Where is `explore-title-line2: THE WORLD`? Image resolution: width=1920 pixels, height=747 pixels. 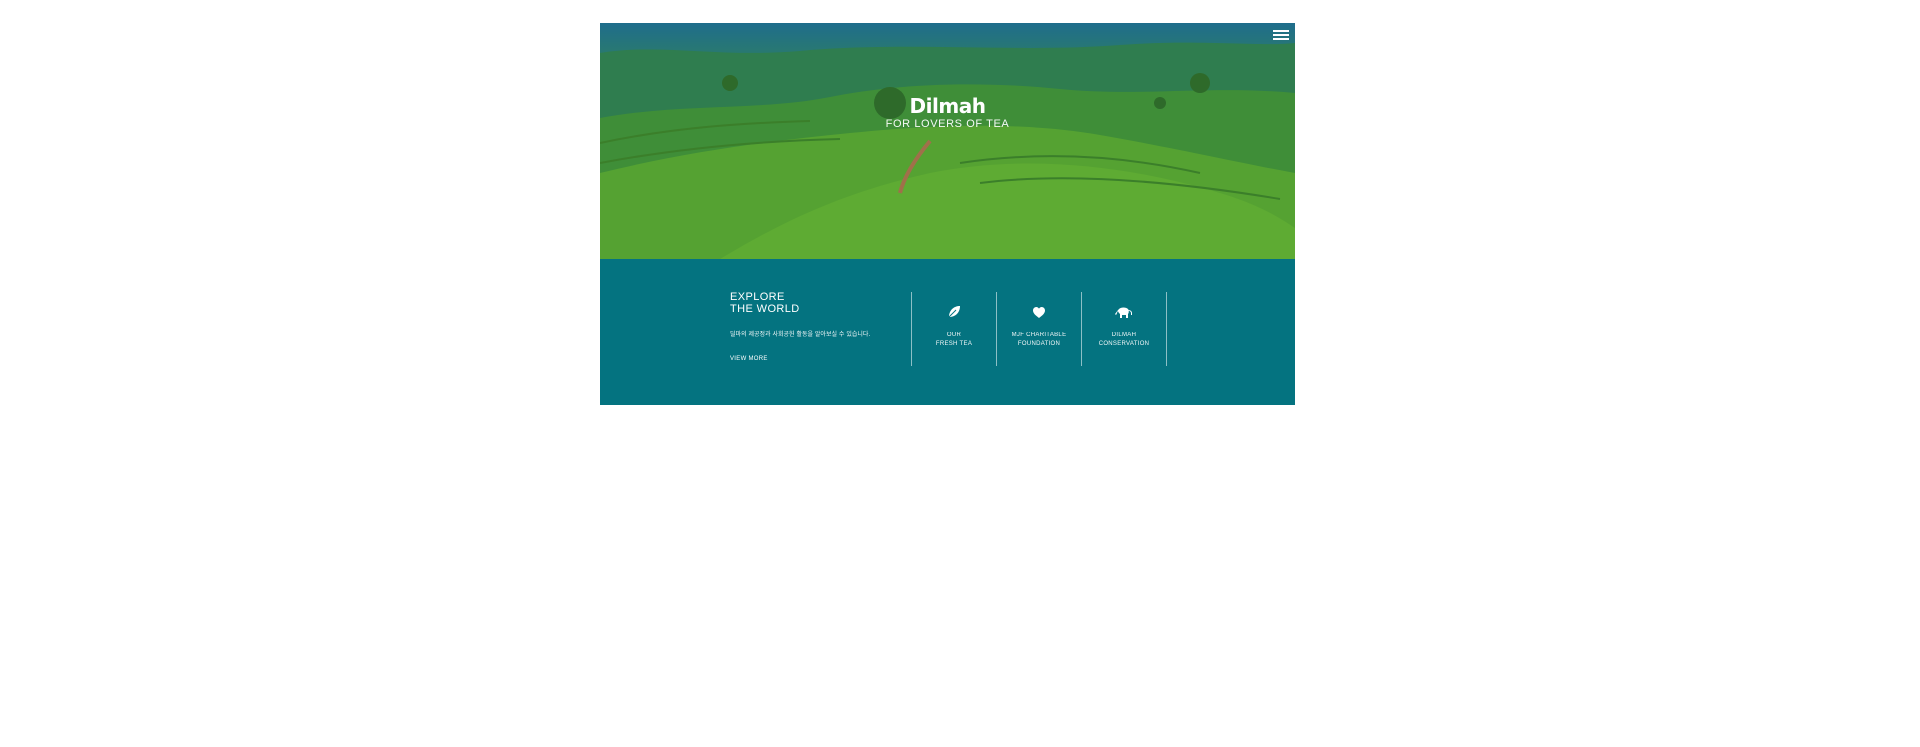 explore-title-line2: THE WORLD is located at coordinates (765, 309).